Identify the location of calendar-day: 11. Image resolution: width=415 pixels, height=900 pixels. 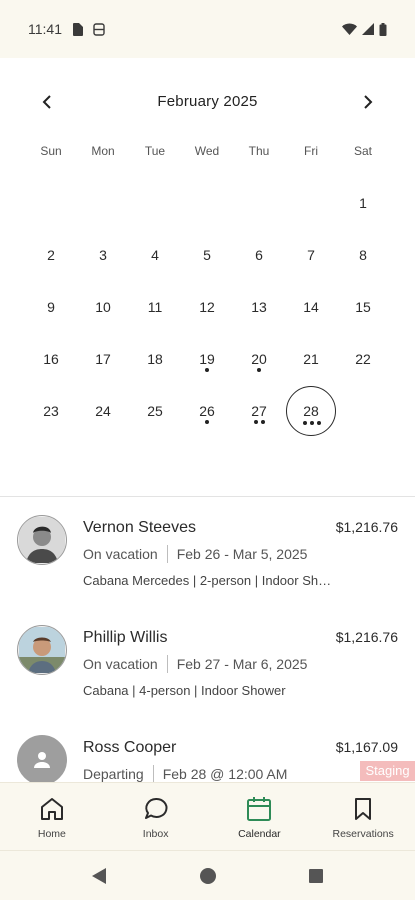
(155, 307).